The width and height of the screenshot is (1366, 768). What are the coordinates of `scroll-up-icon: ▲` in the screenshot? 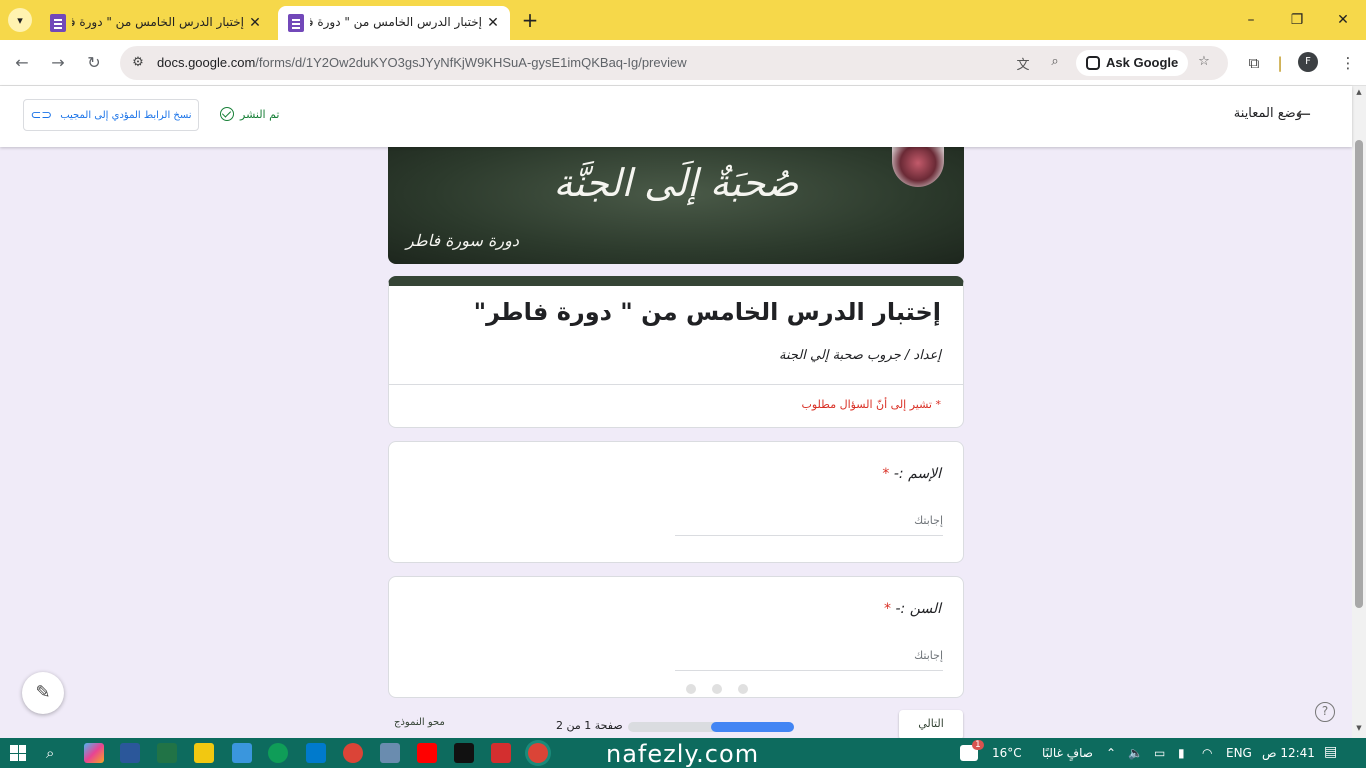 It's located at (1359, 92).